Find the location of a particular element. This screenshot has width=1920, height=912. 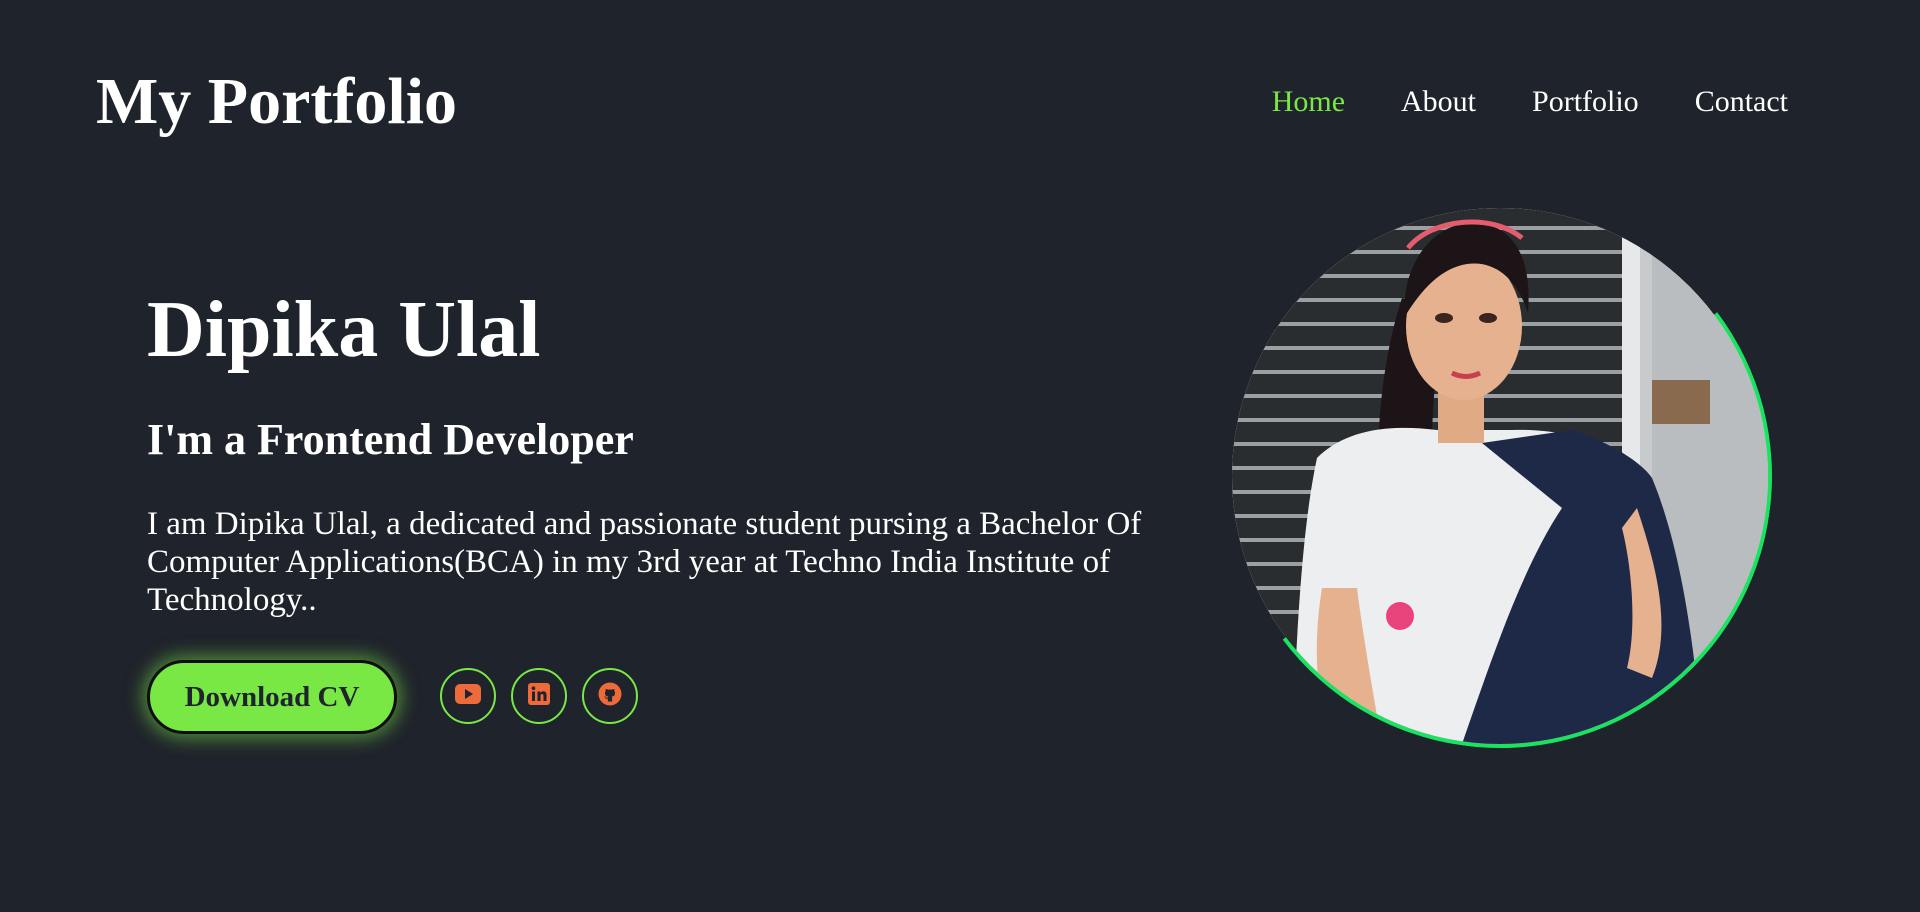

hero-role: I'm a Frontend Developer is located at coordinates (390, 439).